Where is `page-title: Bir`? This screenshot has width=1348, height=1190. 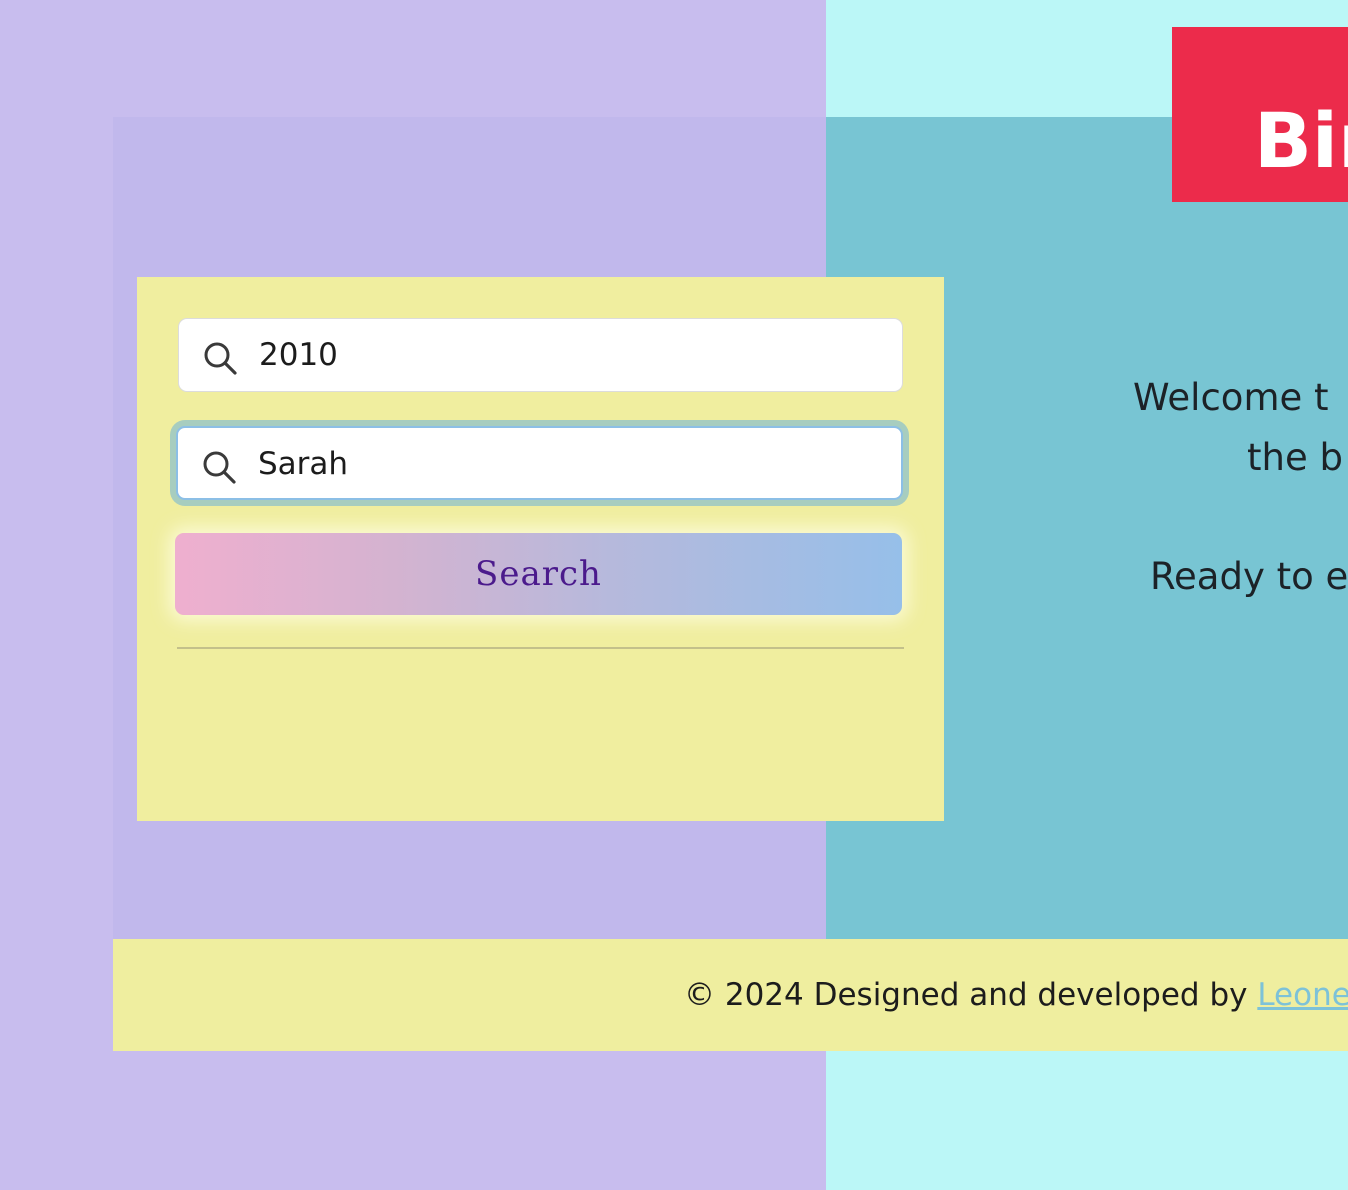 page-title: Bir is located at coordinates (1301, 140).